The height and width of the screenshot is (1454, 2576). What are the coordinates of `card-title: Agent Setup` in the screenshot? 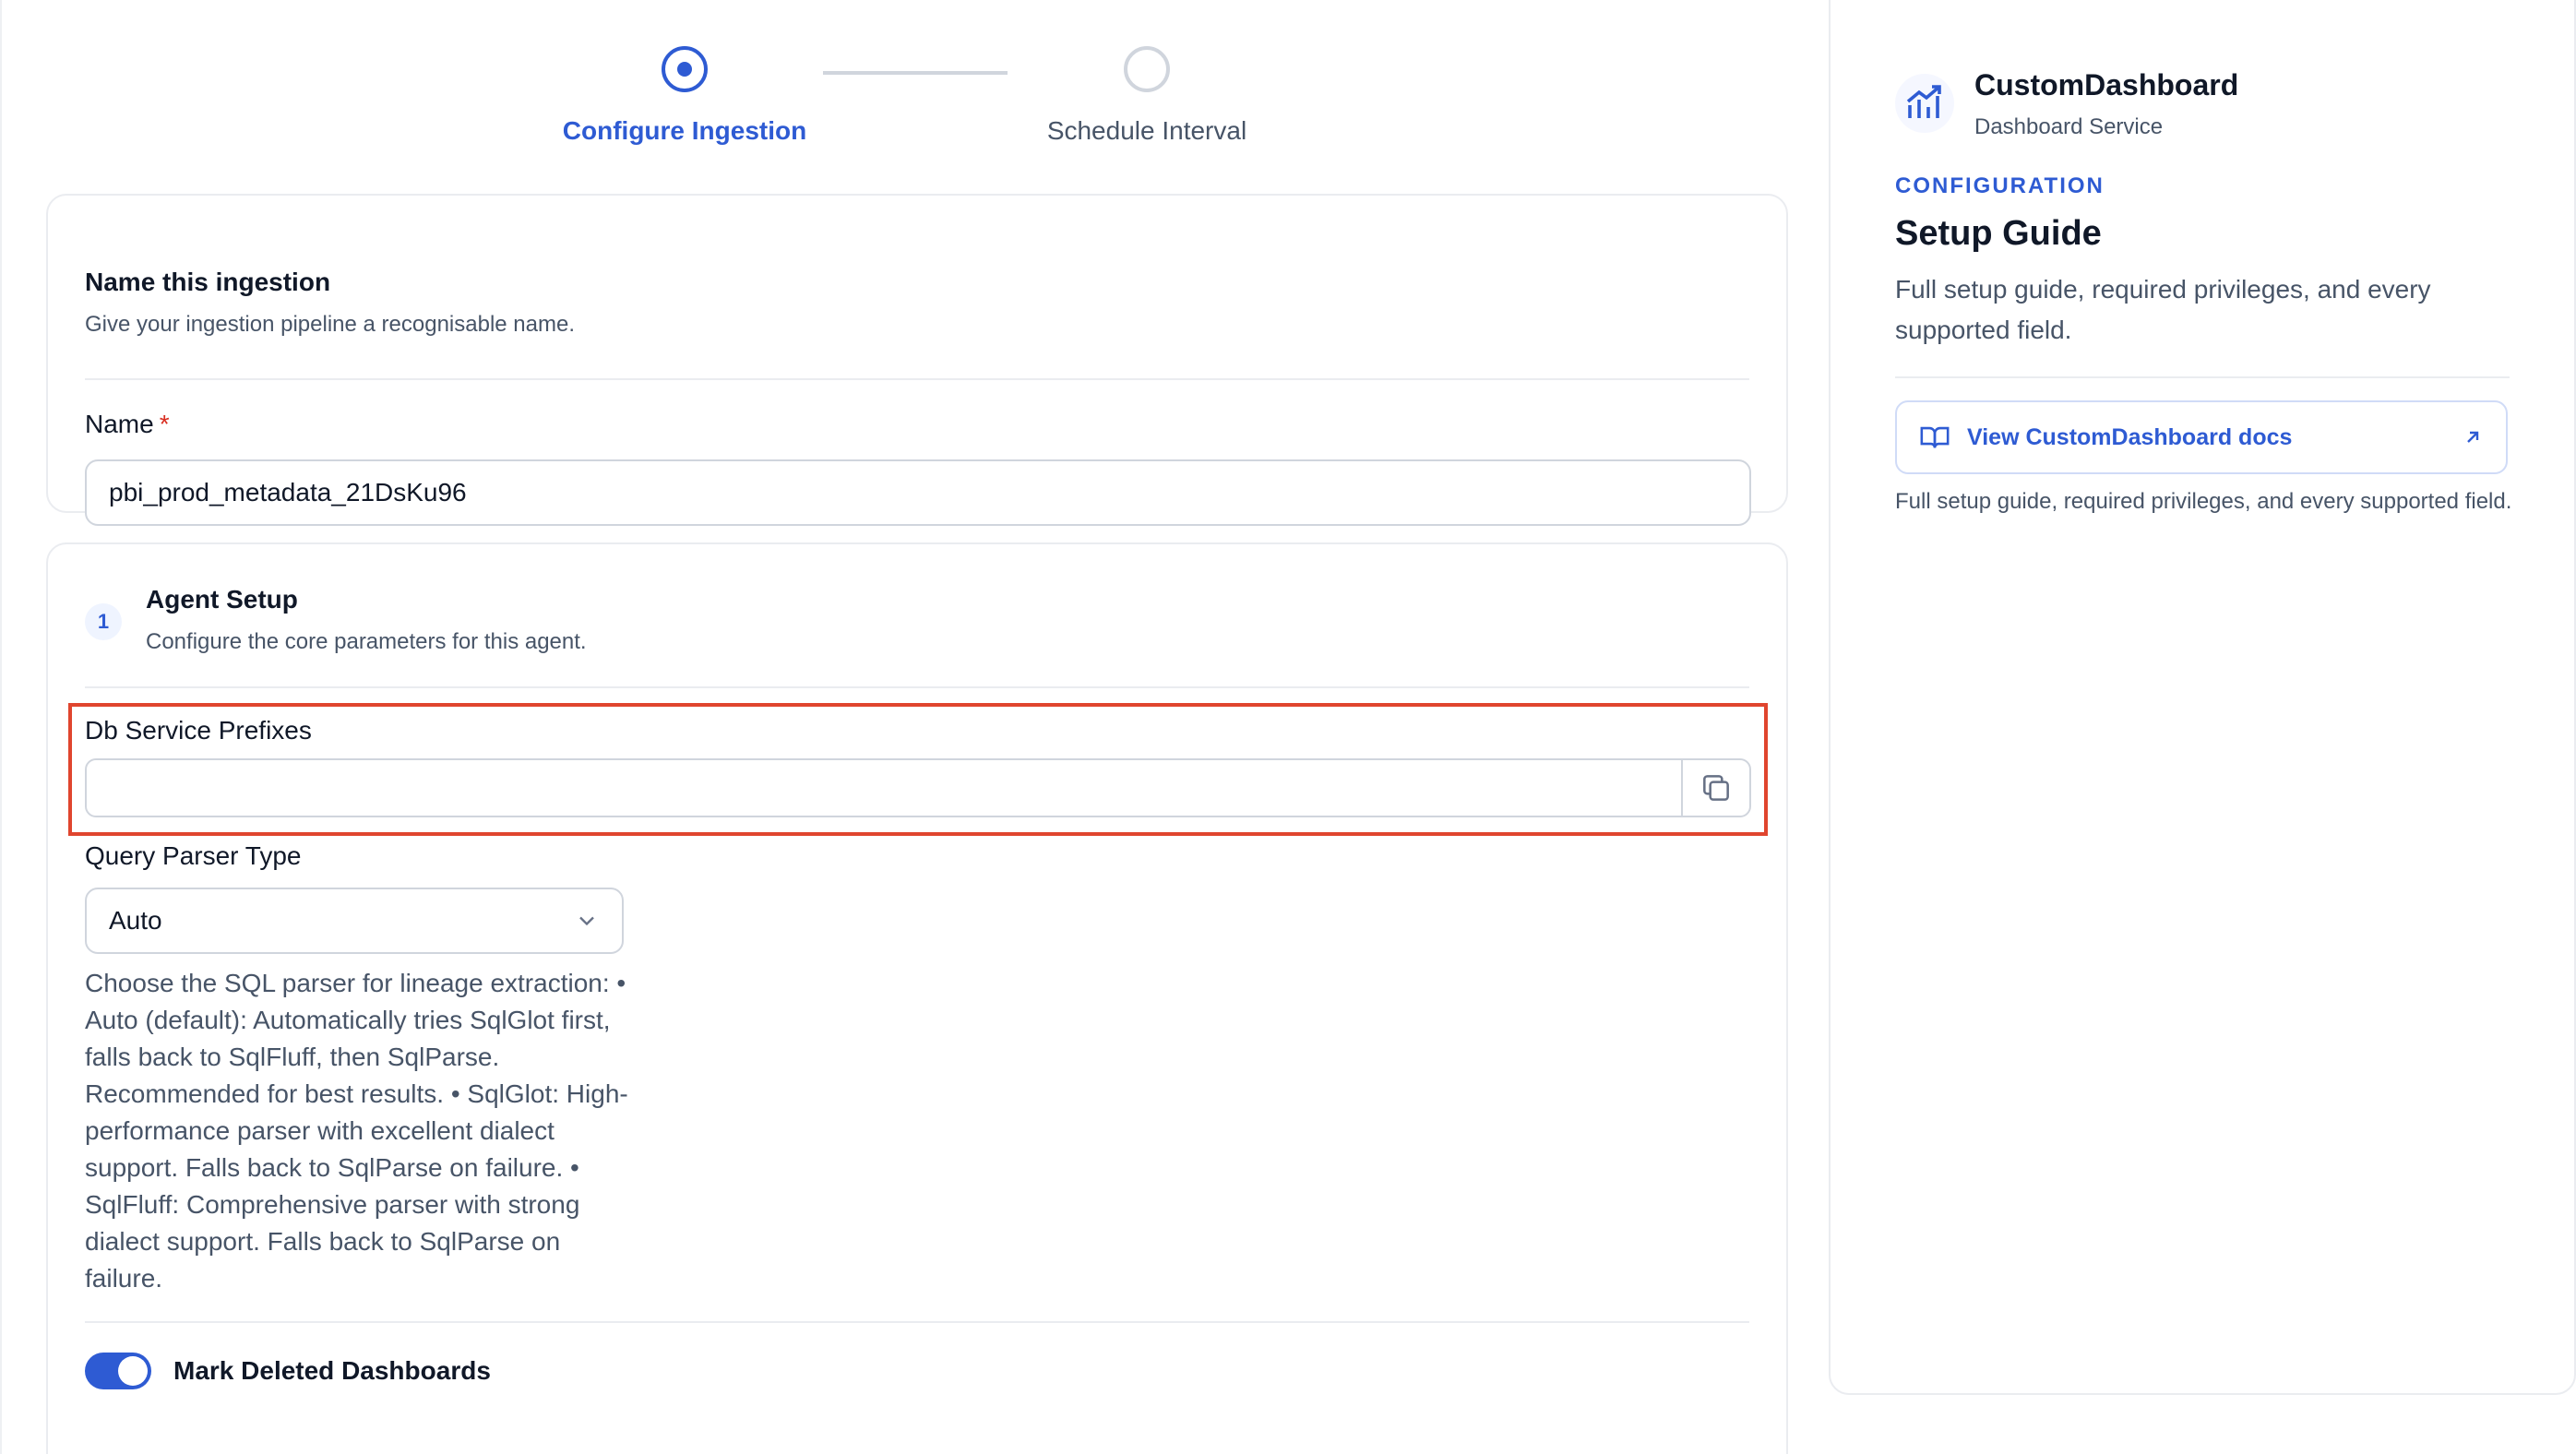 It's located at (222, 599).